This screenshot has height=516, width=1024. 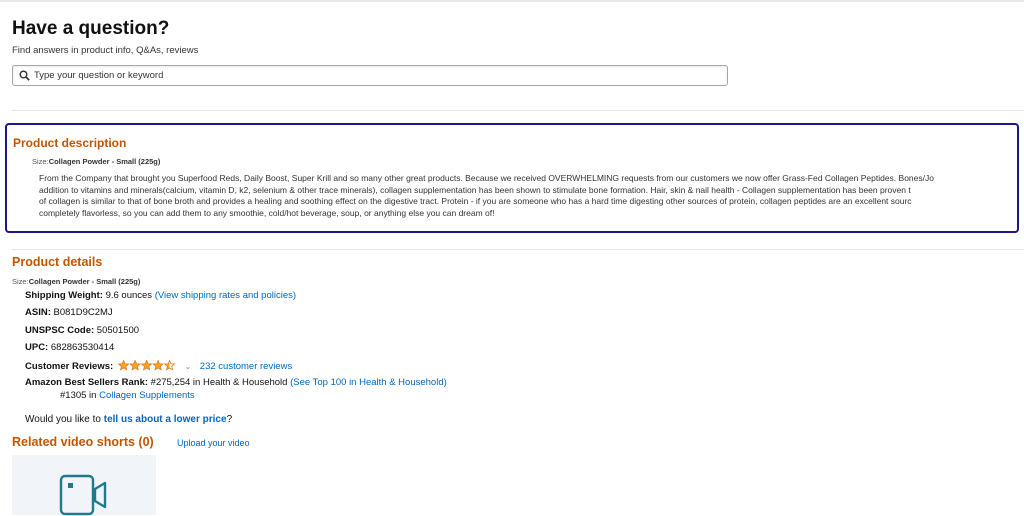 What do you see at coordinates (69, 366) in the screenshot?
I see `customer-reviews-label: Customer Reviews:` at bounding box center [69, 366].